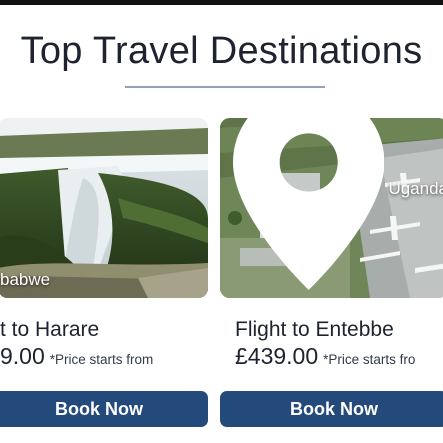 Image resolution: width=443 pixels, height=443 pixels. What do you see at coordinates (225, 87) in the screenshot?
I see `title-underline` at bounding box center [225, 87].